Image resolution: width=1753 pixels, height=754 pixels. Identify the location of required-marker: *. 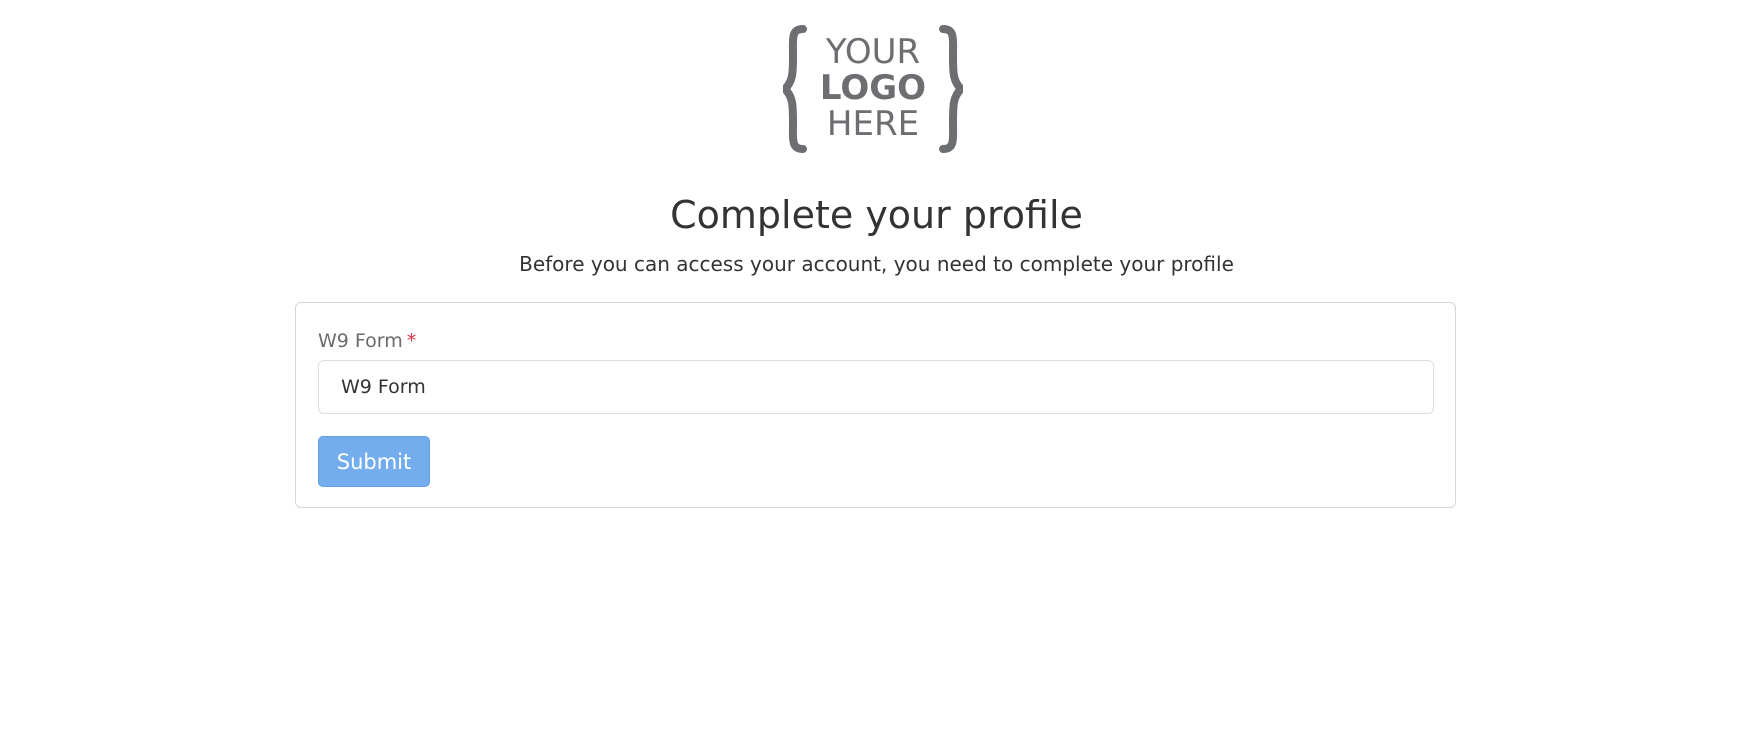
(411, 341).